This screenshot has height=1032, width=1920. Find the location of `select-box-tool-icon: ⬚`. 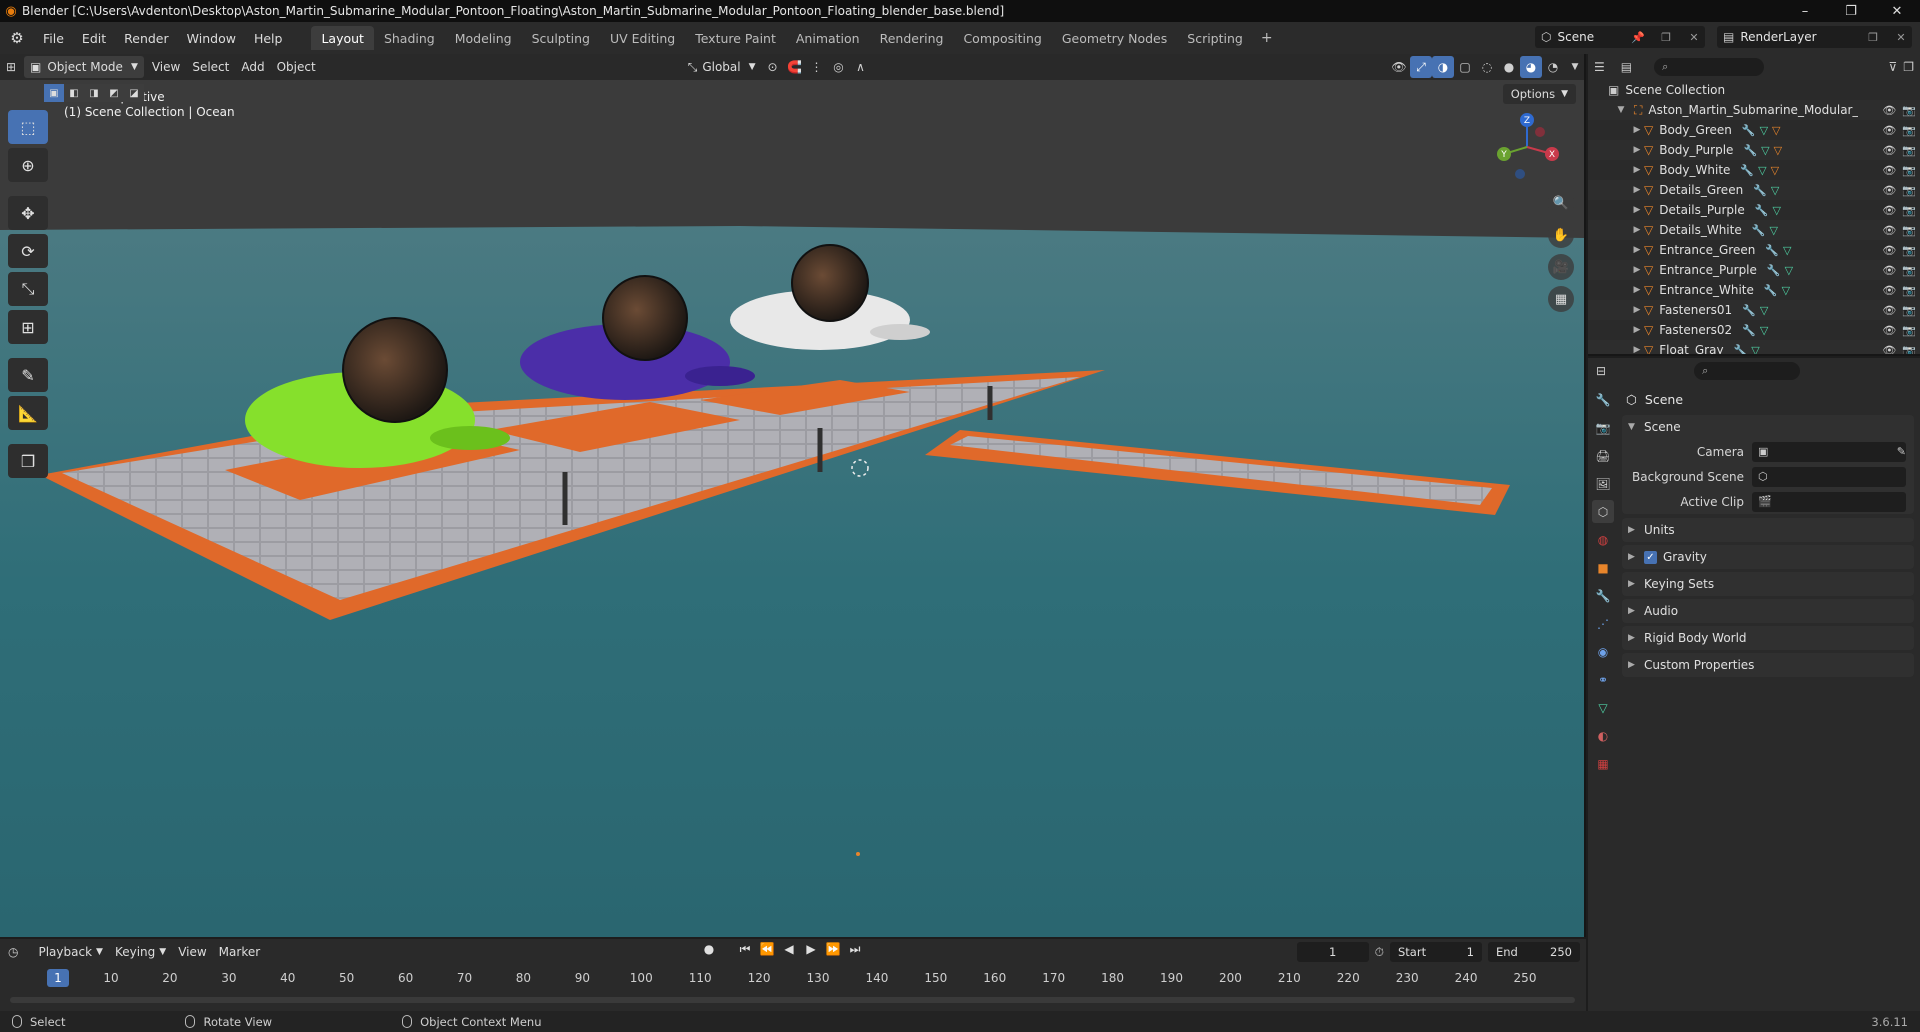

select-box-tool-icon: ⬚ is located at coordinates (28, 127).